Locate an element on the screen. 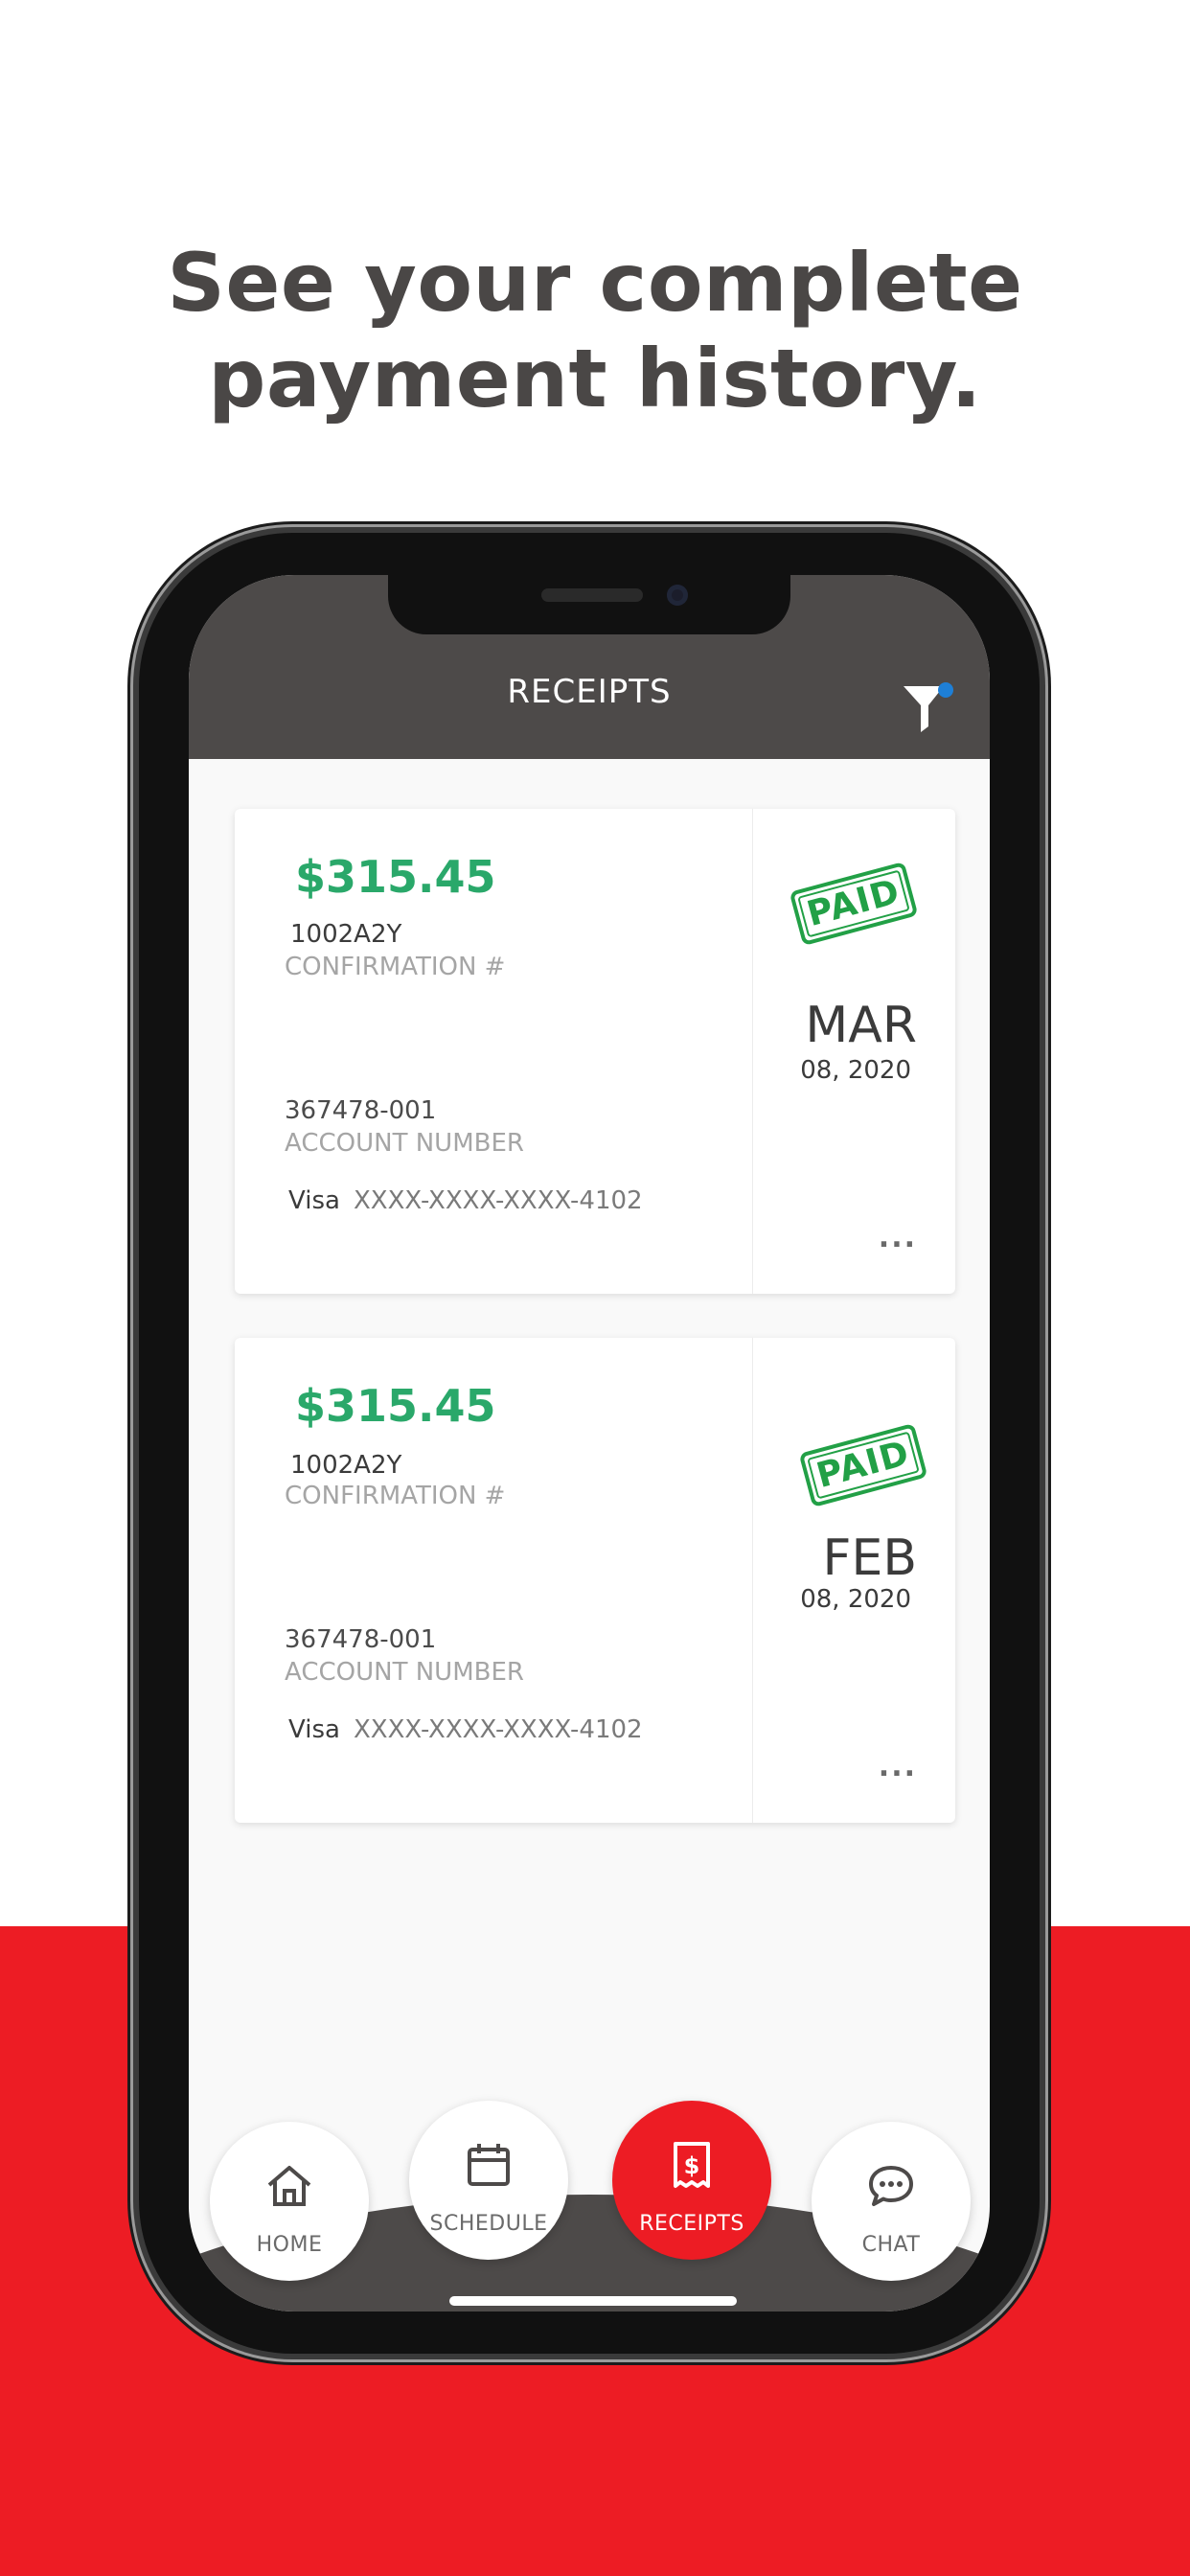 The height and width of the screenshot is (2576, 1190). nav-chat-button: CHAT is located at coordinates (891, 2202).